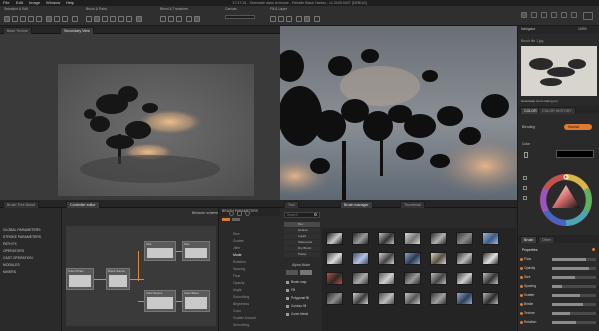 The image size is (599, 331). I want to click on graph-node: Size, so click(196, 251).